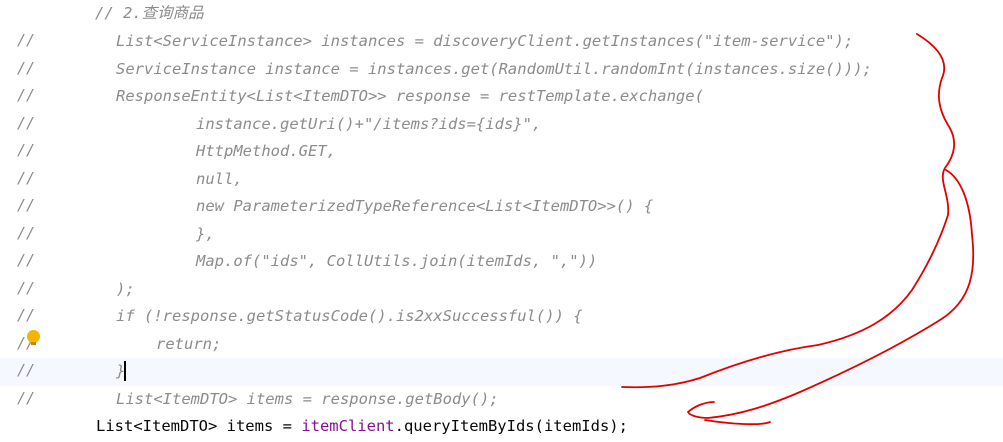 The height and width of the screenshot is (442, 1003). What do you see at coordinates (501, 372) in the screenshot?
I see `current-line: // }` at bounding box center [501, 372].